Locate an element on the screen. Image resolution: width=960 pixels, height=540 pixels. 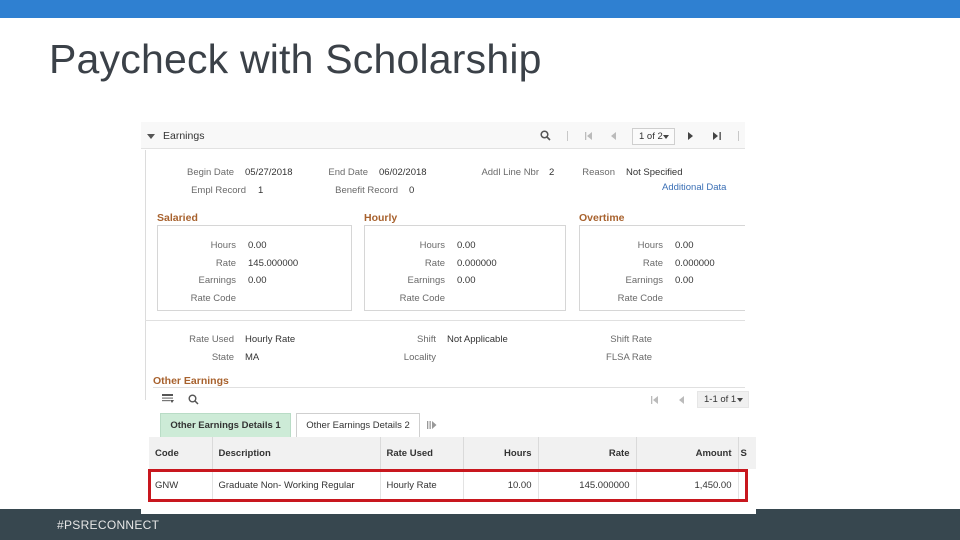
column-header-truncated: S is located at coordinates (747, 453).